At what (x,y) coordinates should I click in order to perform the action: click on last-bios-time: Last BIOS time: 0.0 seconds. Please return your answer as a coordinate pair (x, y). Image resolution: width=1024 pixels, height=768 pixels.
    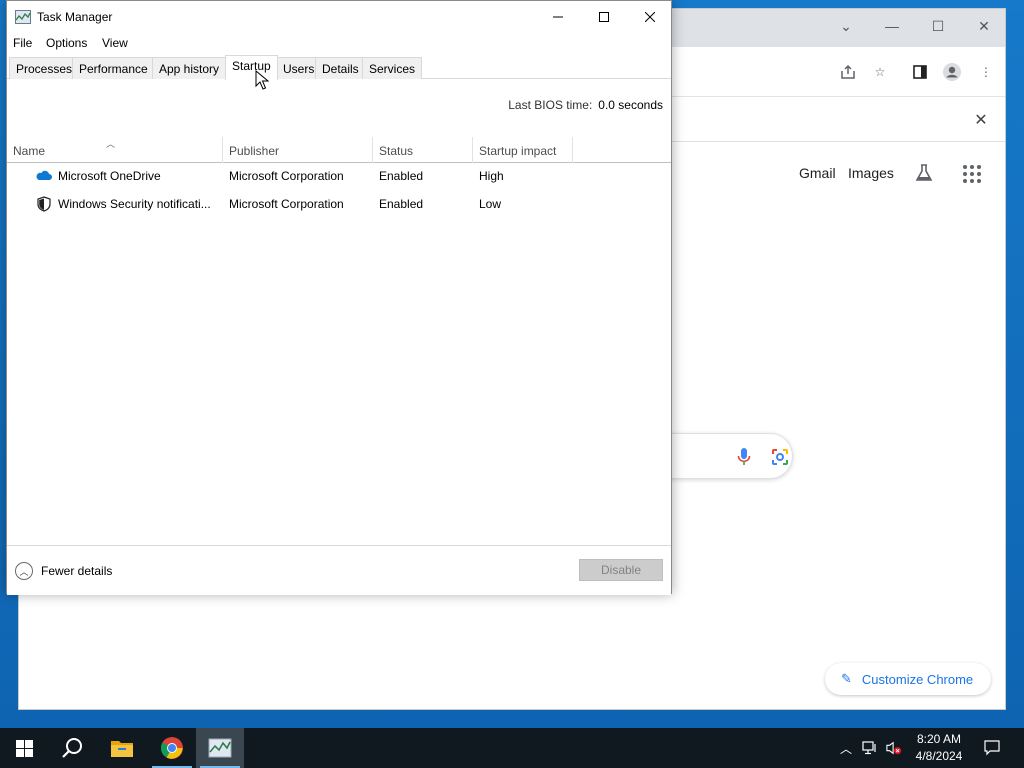
    Looking at the image, I should click on (585, 105).